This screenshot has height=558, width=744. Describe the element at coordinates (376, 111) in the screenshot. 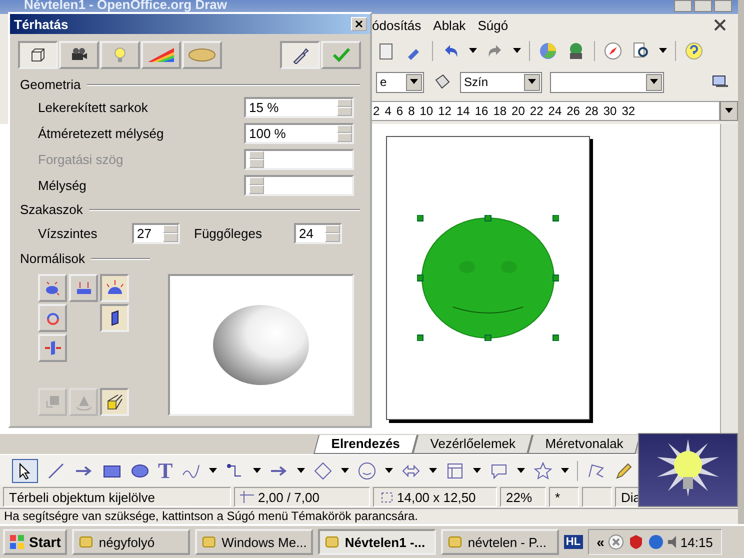

I see `ruler-number: 2` at that location.